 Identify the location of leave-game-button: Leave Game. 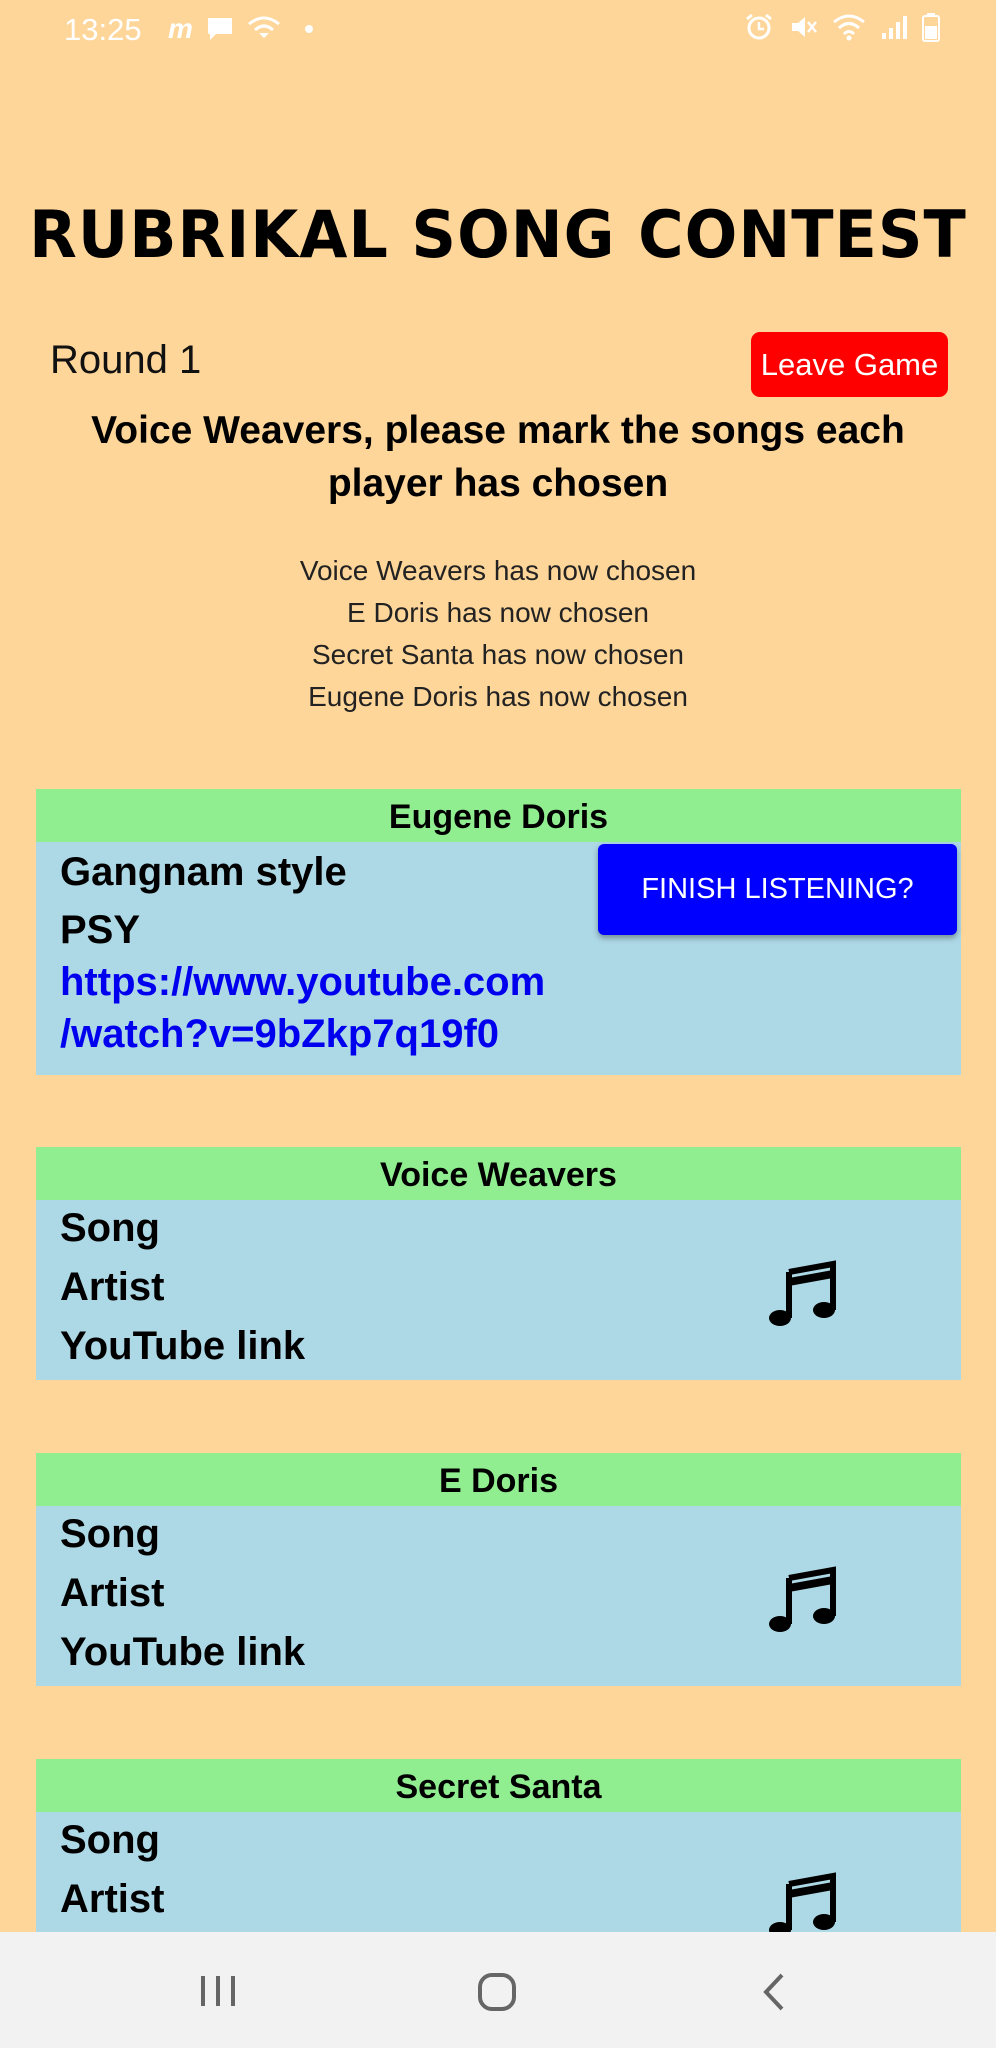
(849, 364).